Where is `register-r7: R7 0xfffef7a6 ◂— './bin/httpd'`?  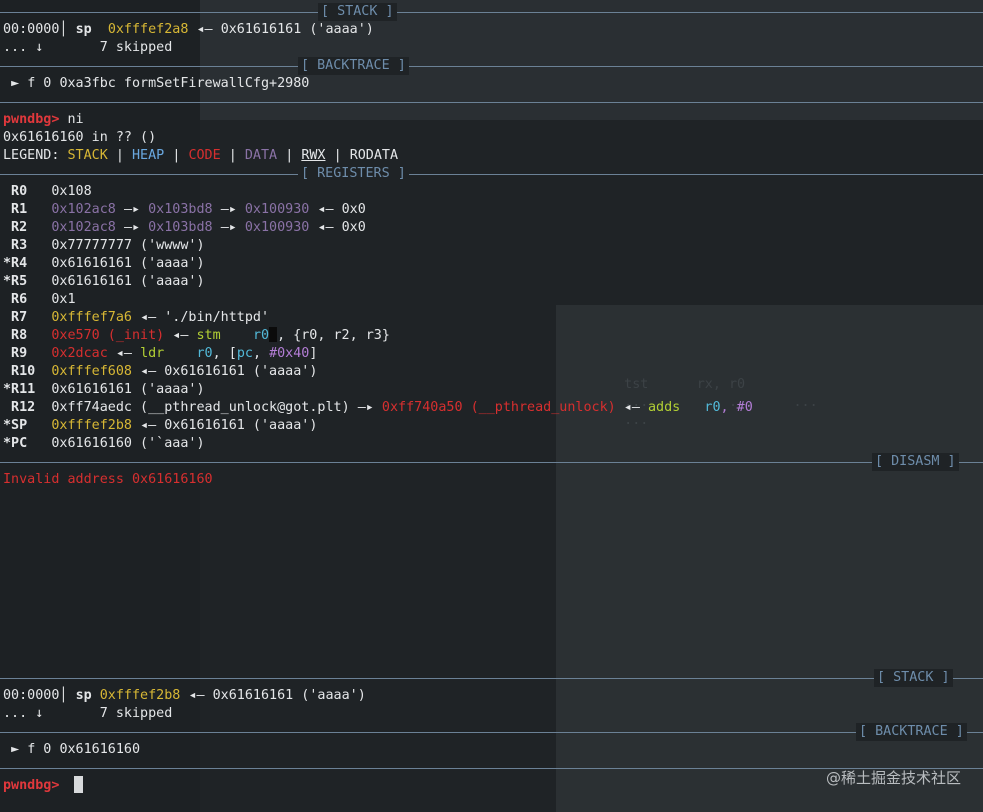 register-r7: R7 0xfffef7a6 ◂— './bin/httpd' is located at coordinates (136, 318).